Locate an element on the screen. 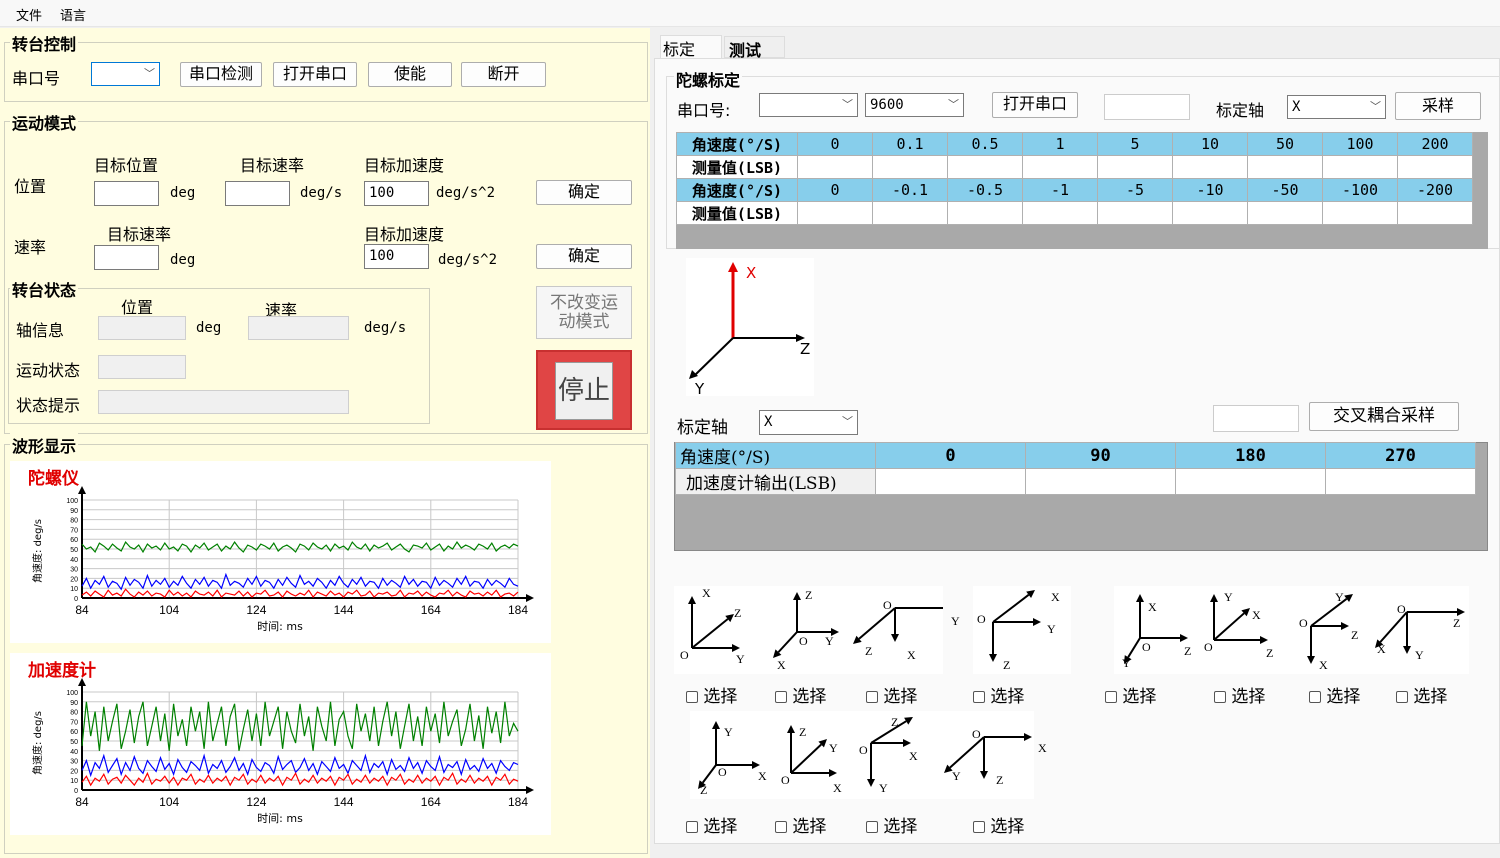  stop-button: 停止 is located at coordinates (584, 391).